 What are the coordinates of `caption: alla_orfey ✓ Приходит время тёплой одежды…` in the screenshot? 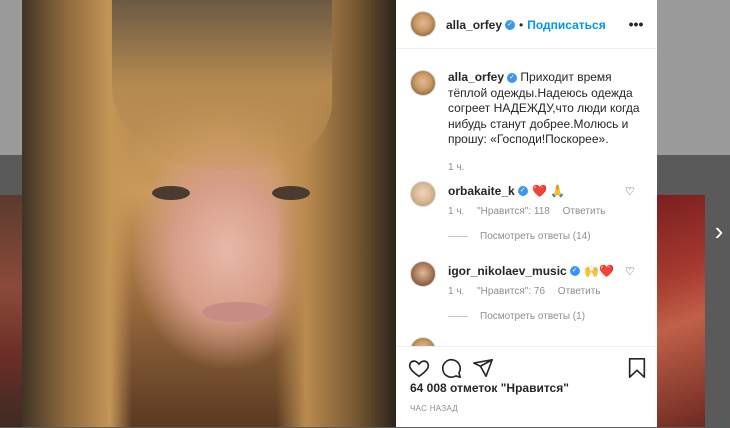 It's located at (548, 121).